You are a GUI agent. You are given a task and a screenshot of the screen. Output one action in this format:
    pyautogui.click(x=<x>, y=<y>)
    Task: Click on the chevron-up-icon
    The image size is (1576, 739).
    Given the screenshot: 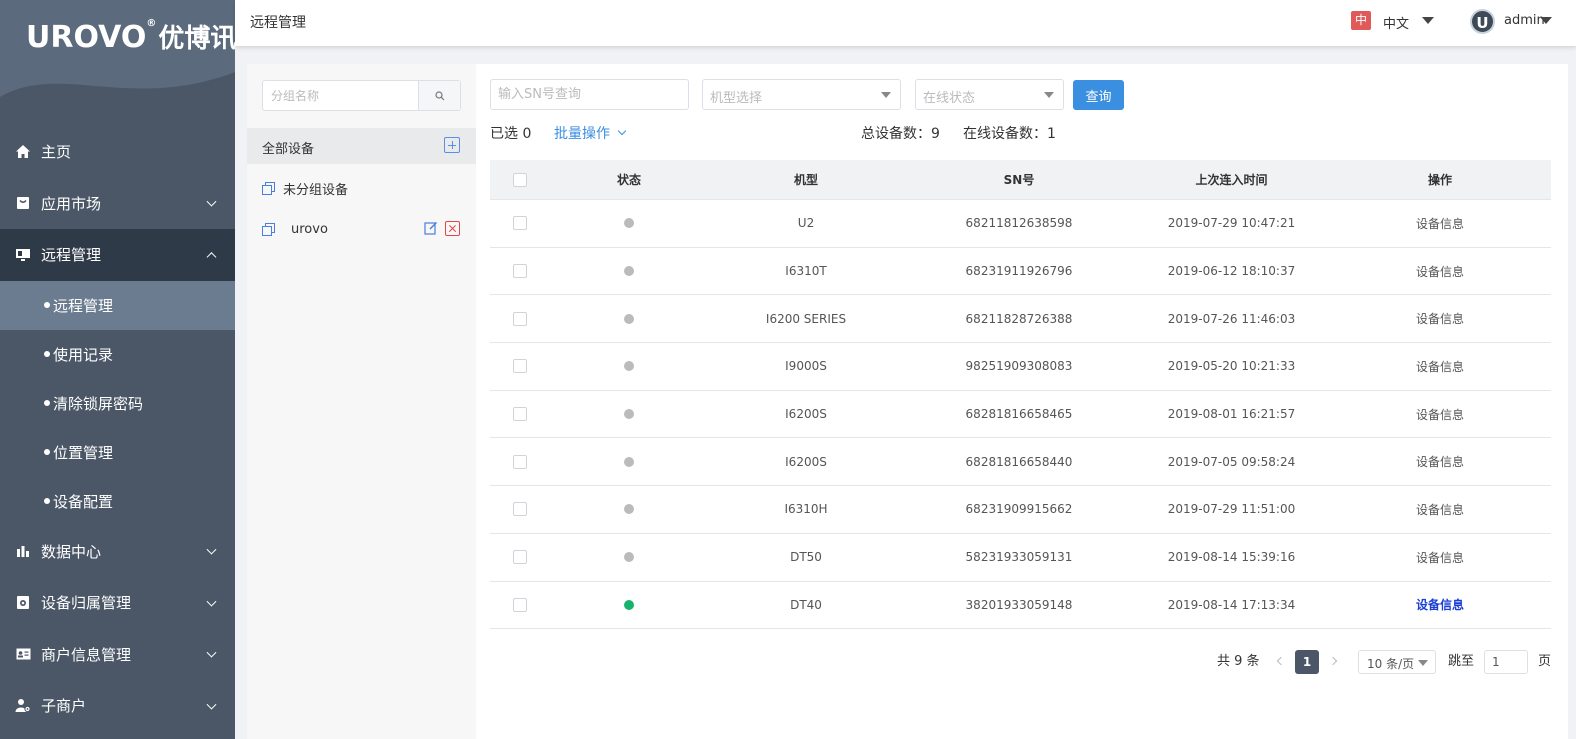 What is the action you would take?
    pyautogui.click(x=211, y=256)
    